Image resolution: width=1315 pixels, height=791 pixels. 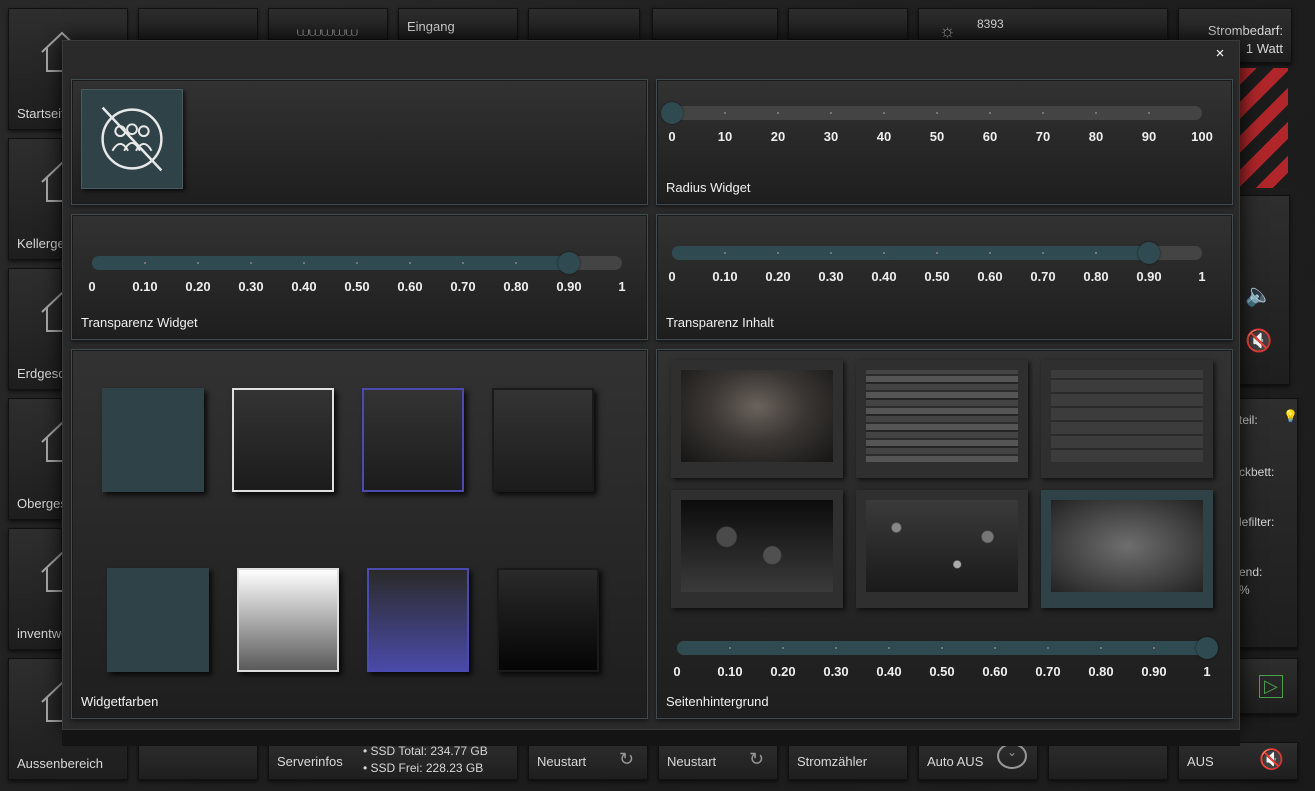 What do you see at coordinates (884, 136) in the screenshot?
I see `slider-tick-label: 40` at bounding box center [884, 136].